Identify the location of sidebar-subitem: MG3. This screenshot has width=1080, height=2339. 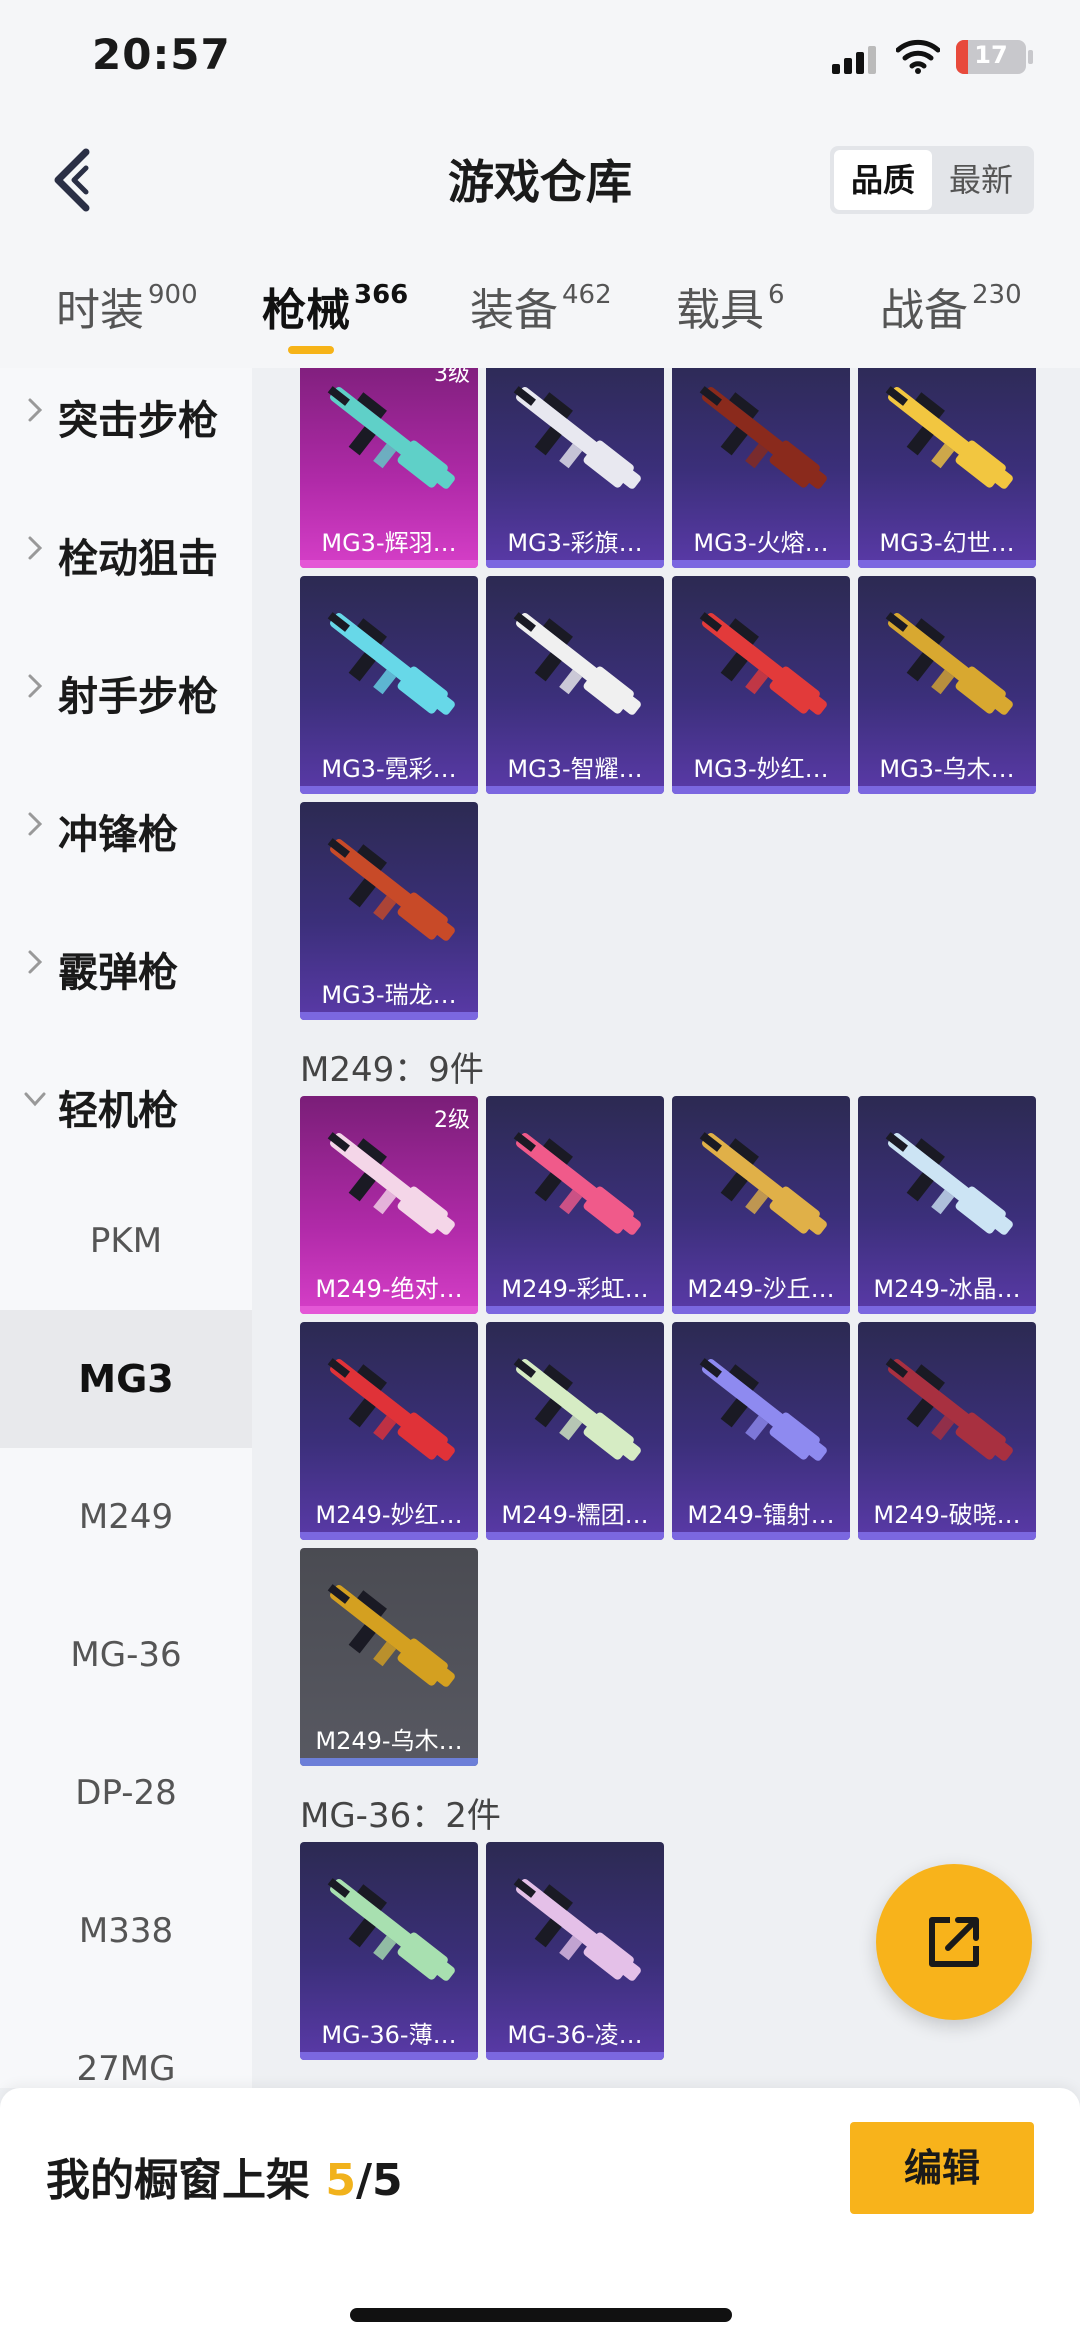
(126, 1379).